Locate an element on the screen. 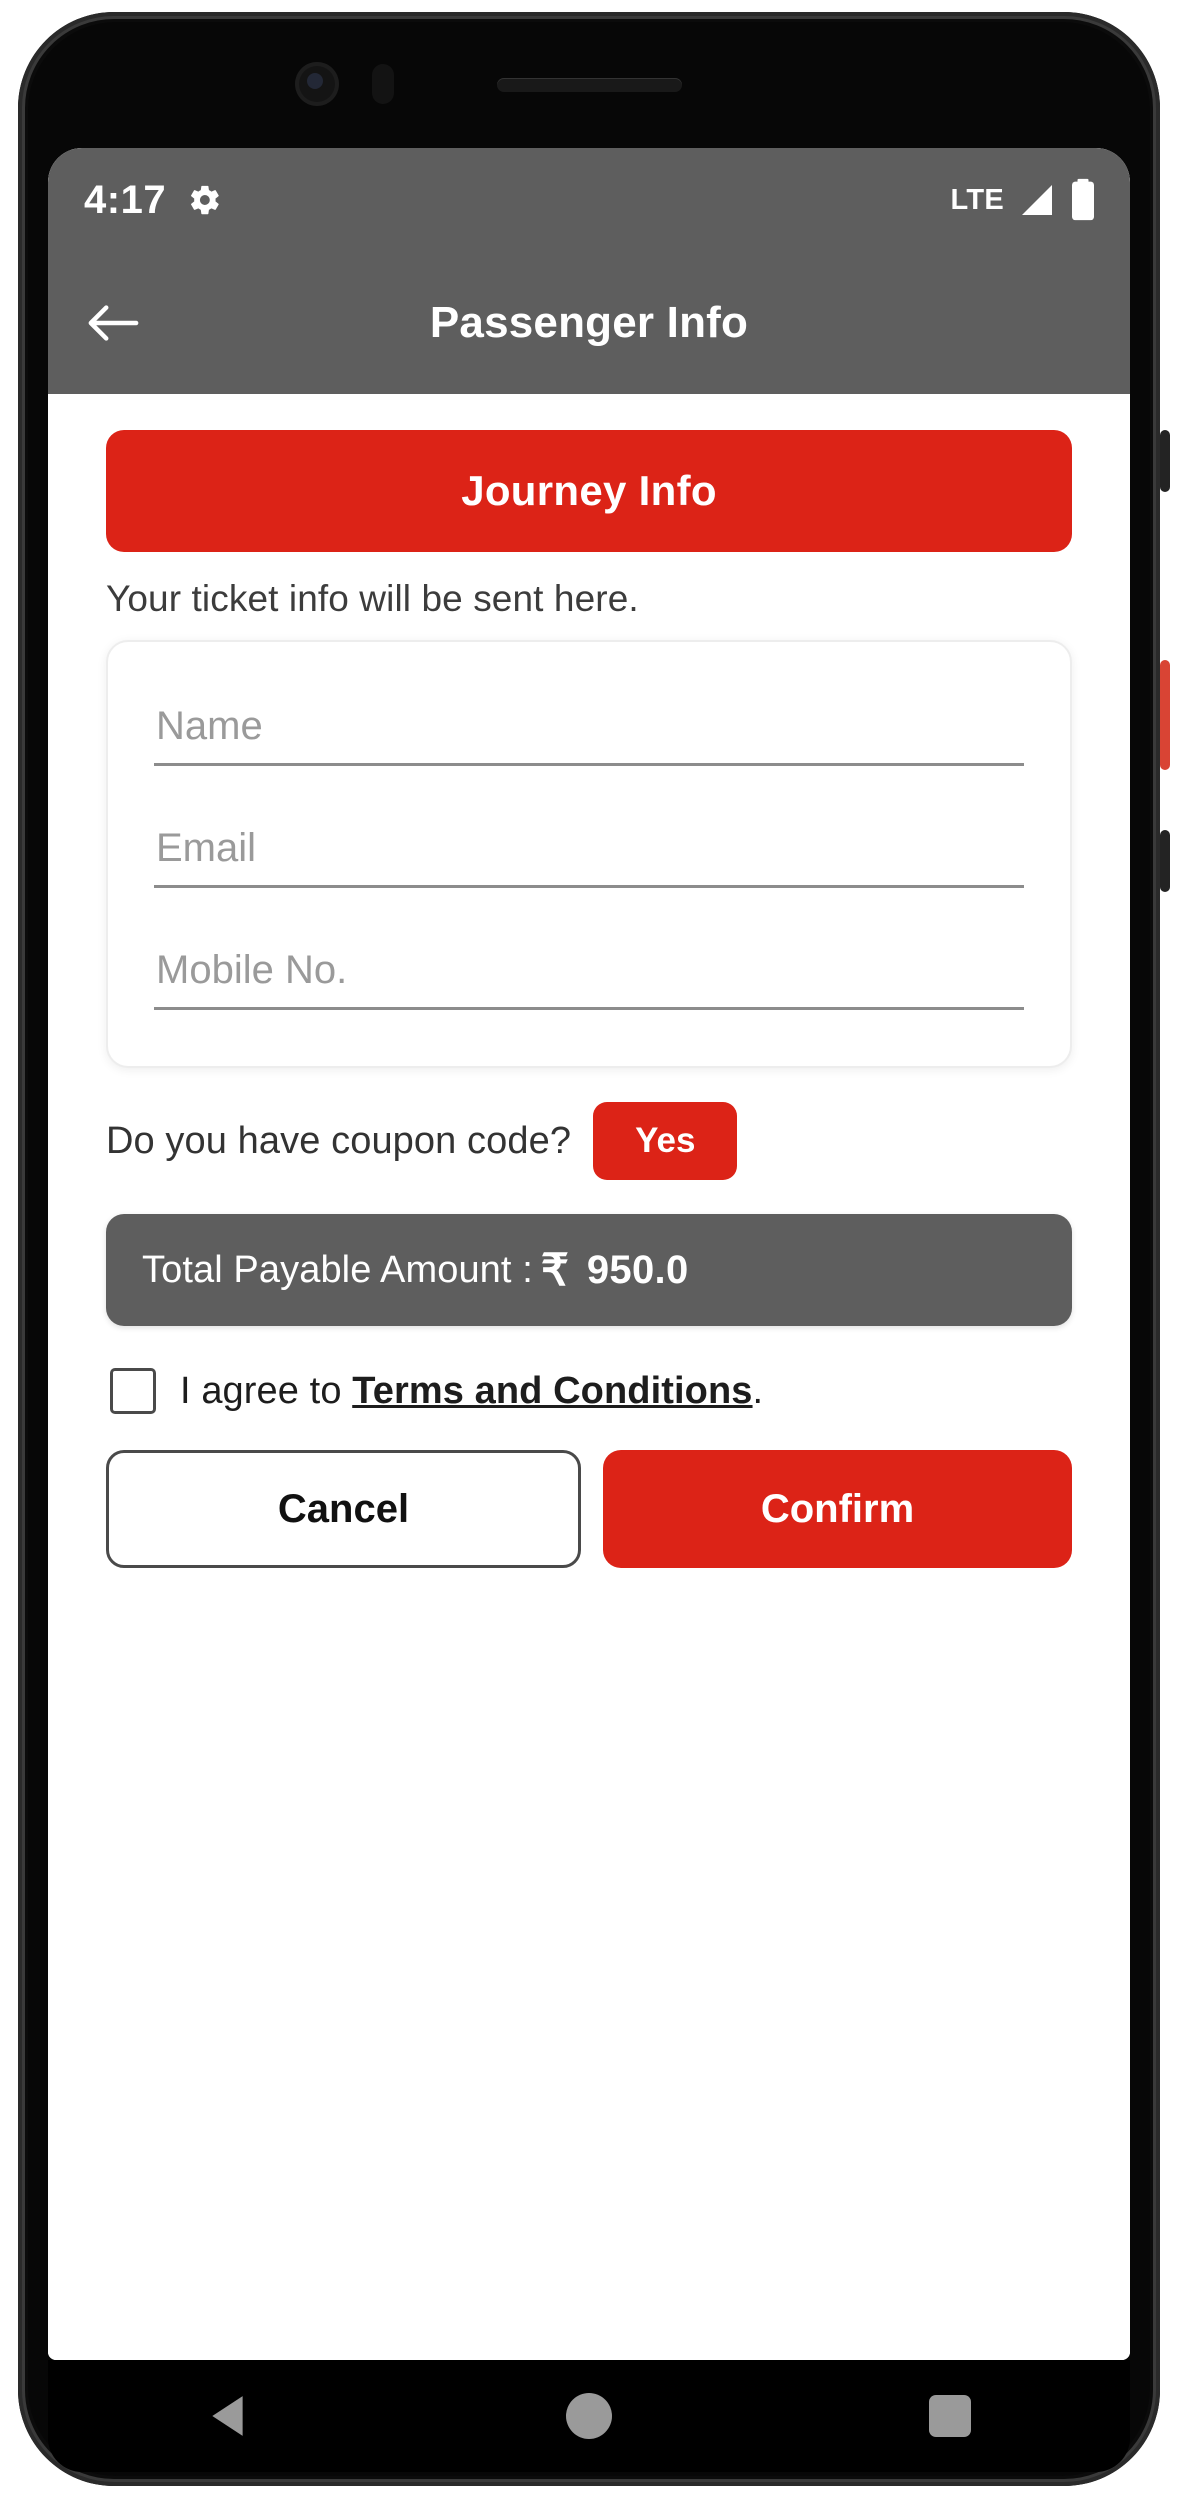 The height and width of the screenshot is (2498, 1178). ticket-info-note: Your ticket info will be sent here. is located at coordinates (372, 598).